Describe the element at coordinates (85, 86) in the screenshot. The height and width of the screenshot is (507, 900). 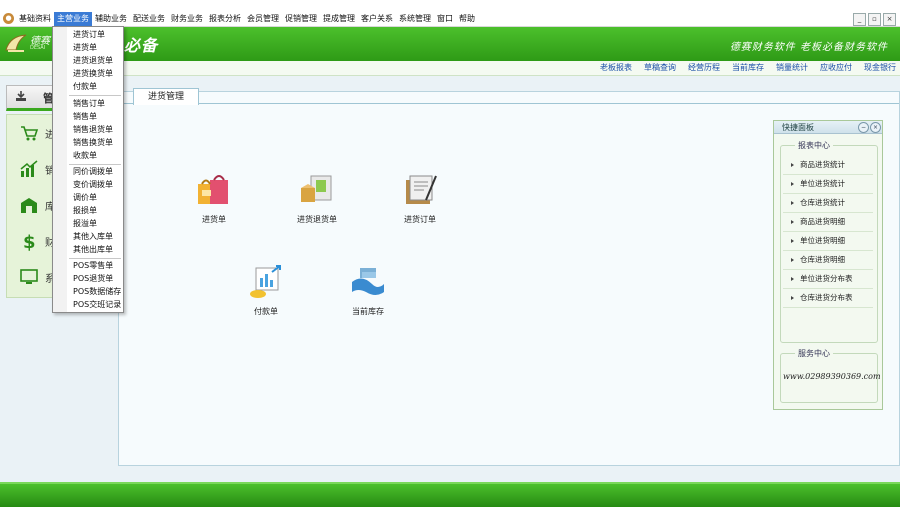
I see `dd-payment: 付款单` at that location.